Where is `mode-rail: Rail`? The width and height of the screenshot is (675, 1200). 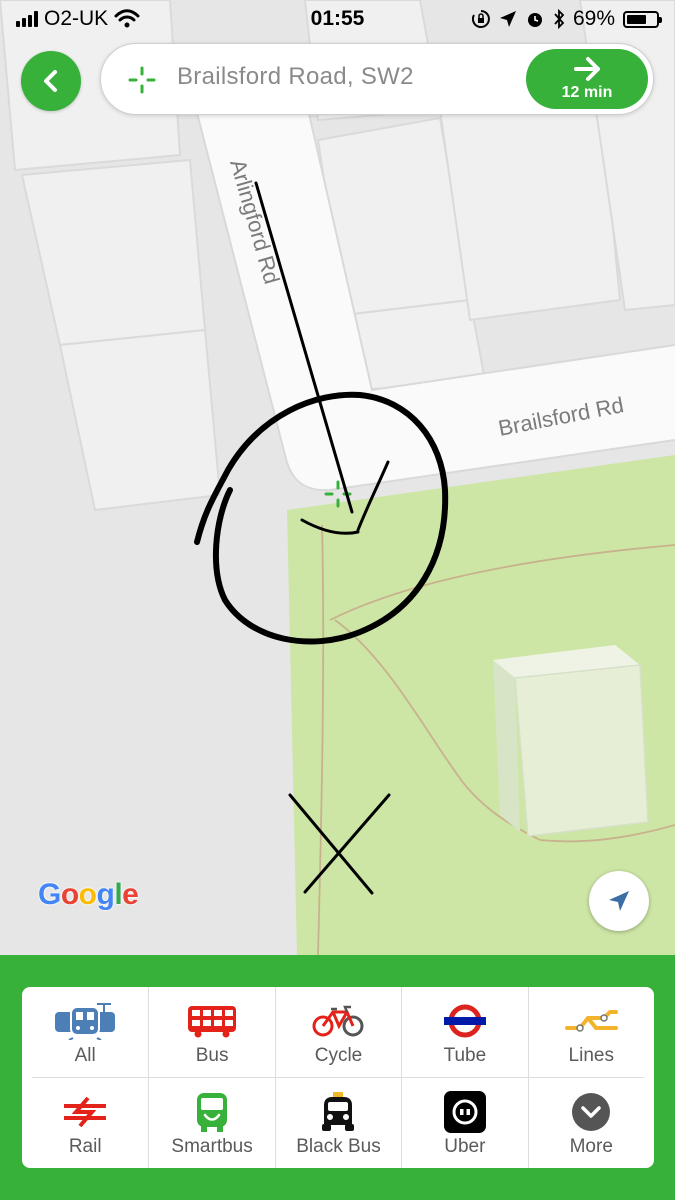 mode-rail: Rail is located at coordinates (85, 1123).